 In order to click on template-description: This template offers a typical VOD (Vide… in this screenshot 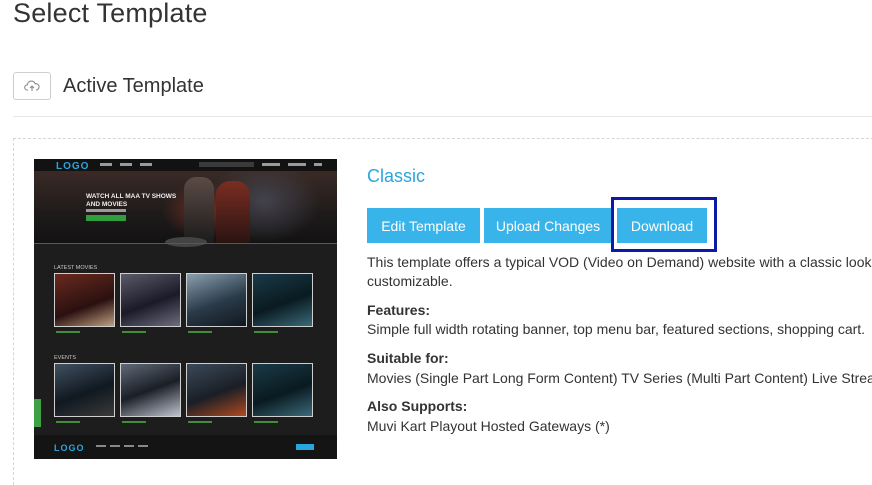, I will do `click(619, 272)`.